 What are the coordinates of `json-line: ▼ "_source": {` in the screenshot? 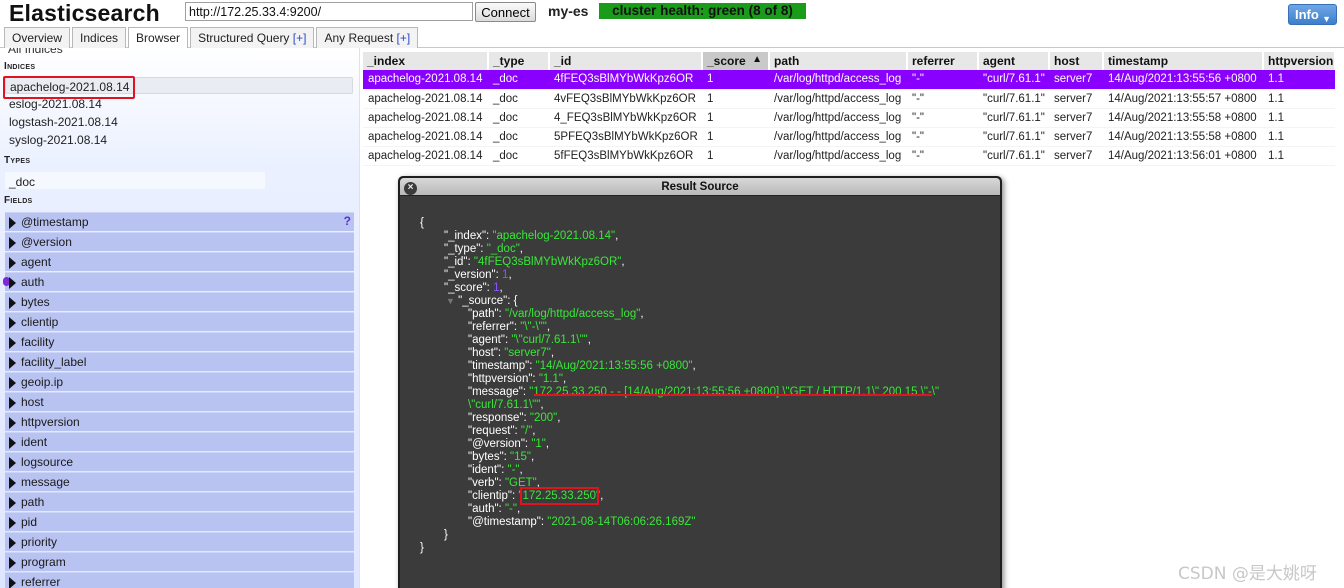 It's located at (481, 301).